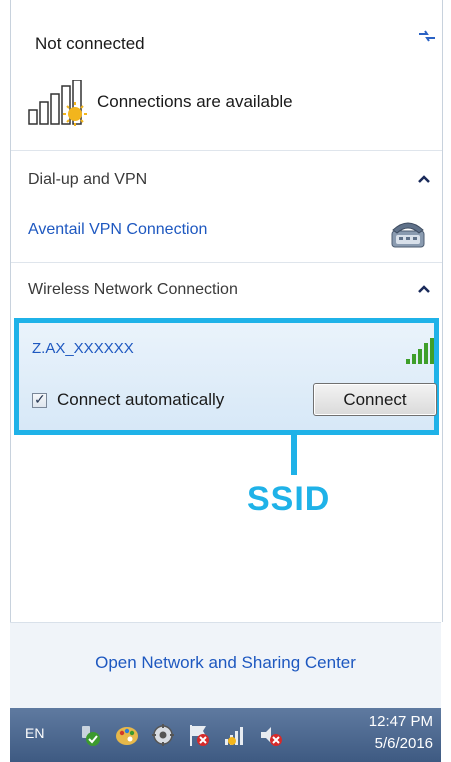 Image resolution: width=451 pixels, height=762 pixels. I want to click on section-title-wireless: Wireless Network Connection, so click(133, 289).